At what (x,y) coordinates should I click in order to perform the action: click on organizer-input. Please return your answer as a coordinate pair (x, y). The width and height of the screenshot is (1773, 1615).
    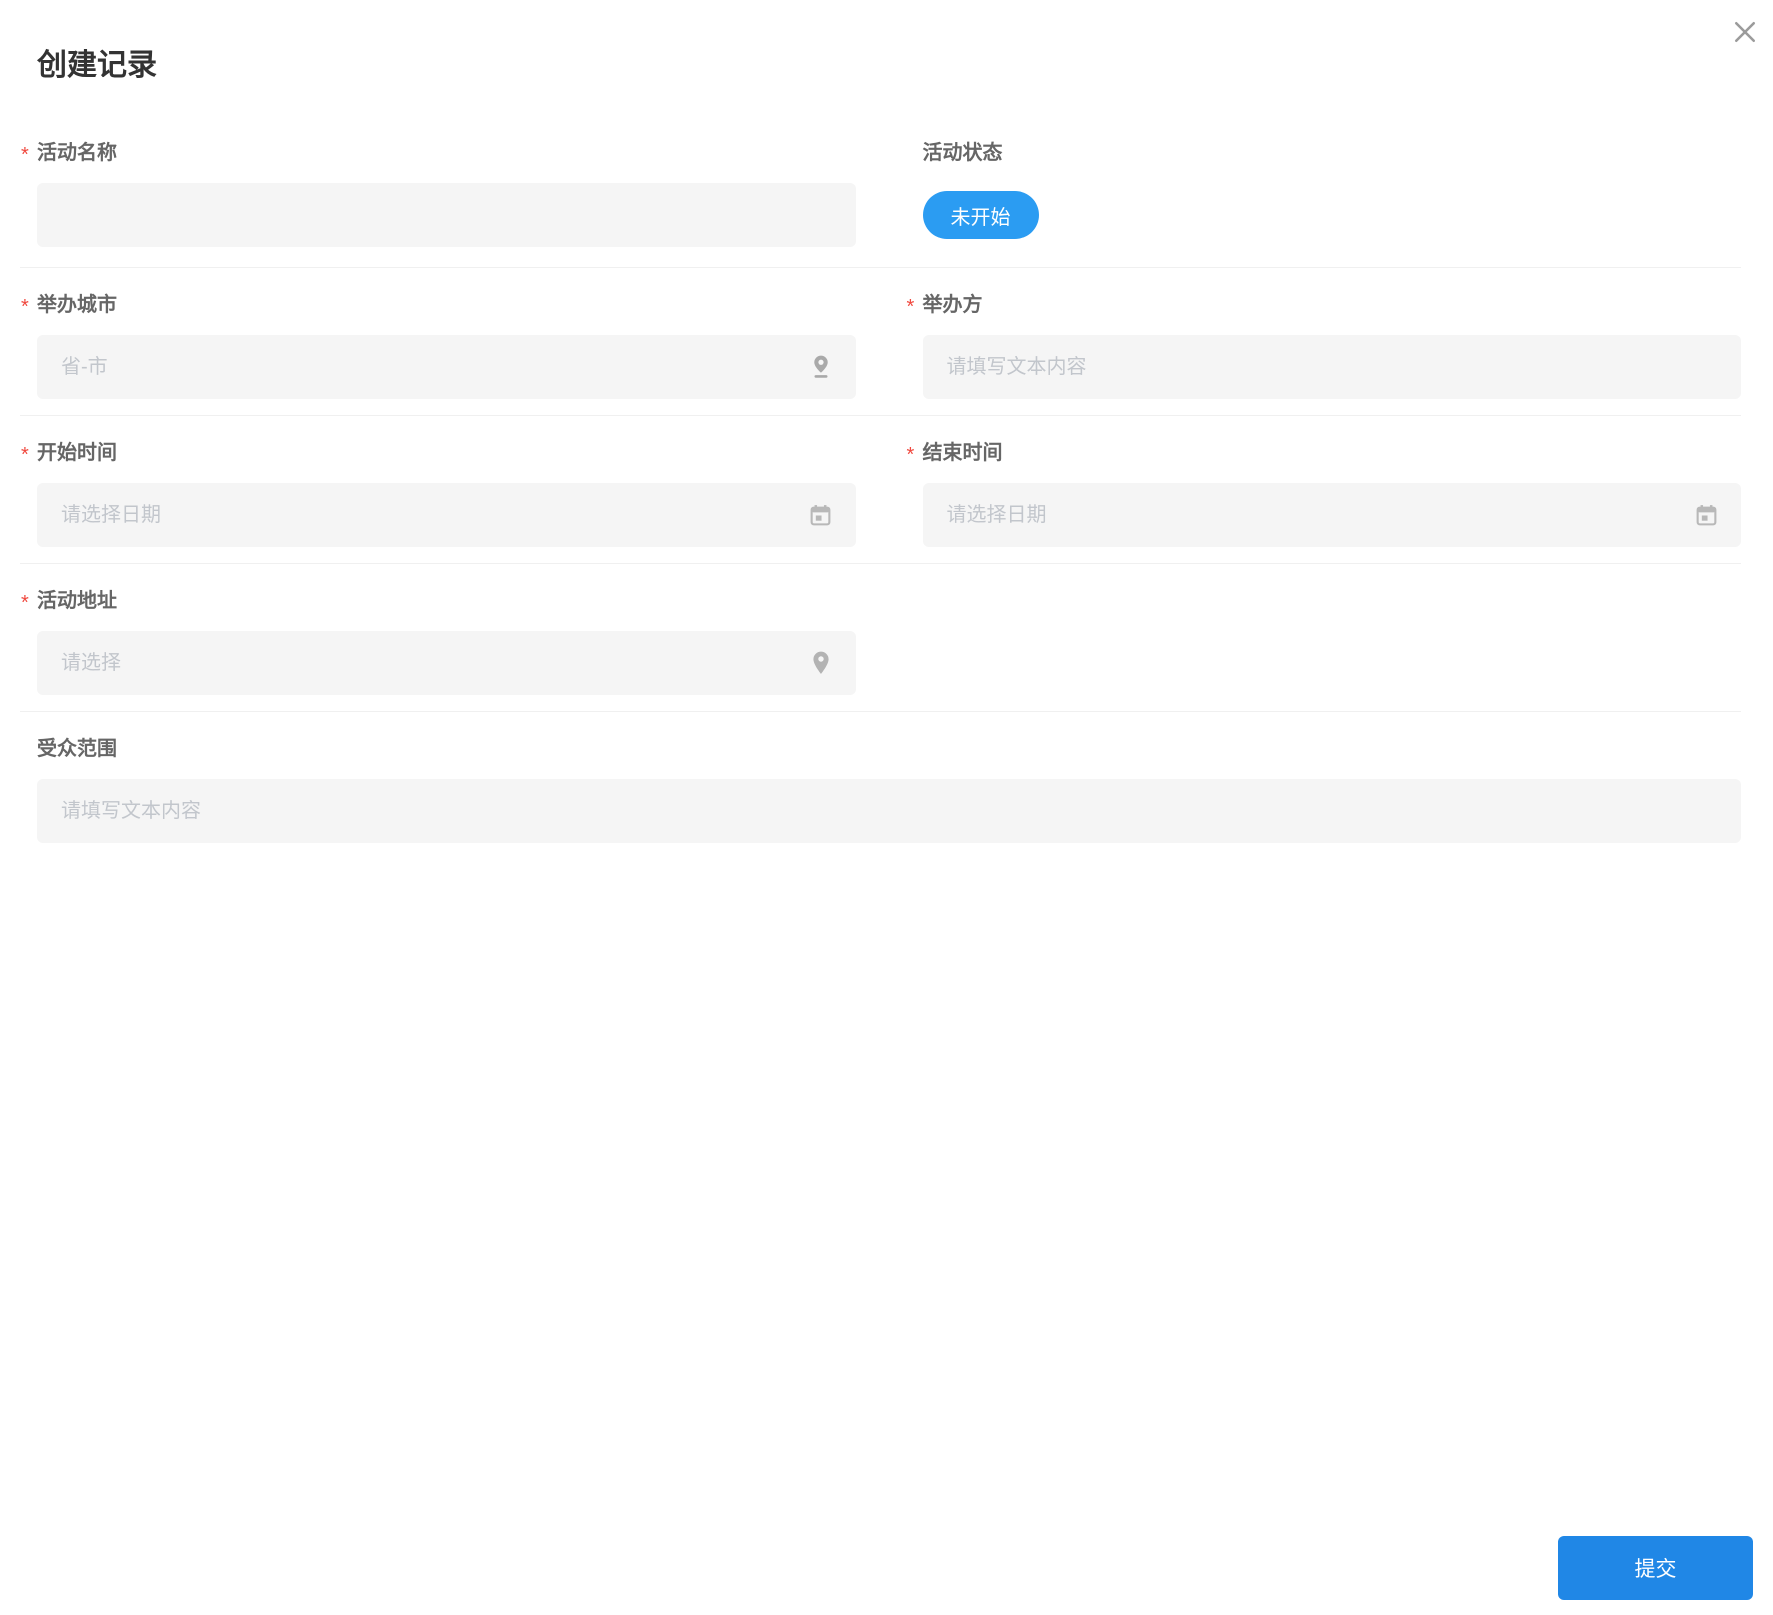
    Looking at the image, I should click on (1331, 367).